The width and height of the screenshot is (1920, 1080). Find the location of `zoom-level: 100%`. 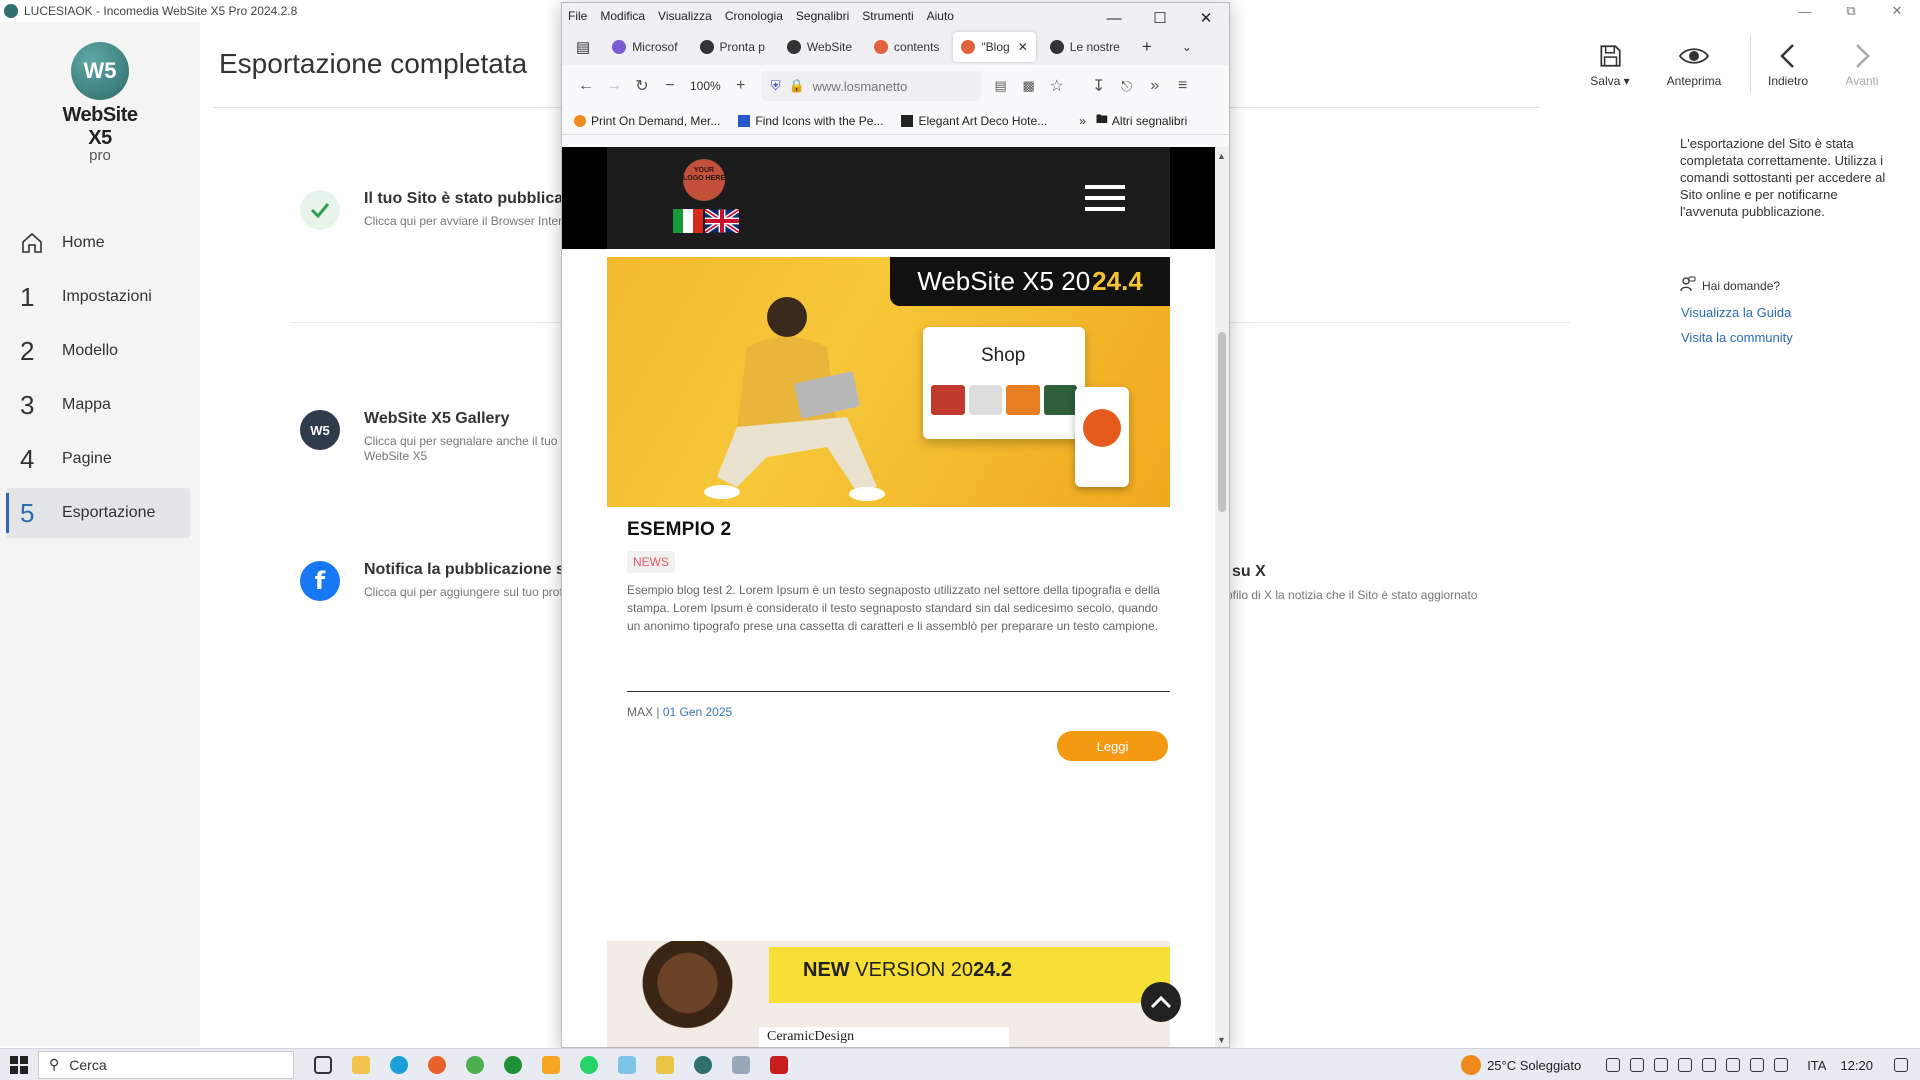

zoom-level: 100% is located at coordinates (705, 86).